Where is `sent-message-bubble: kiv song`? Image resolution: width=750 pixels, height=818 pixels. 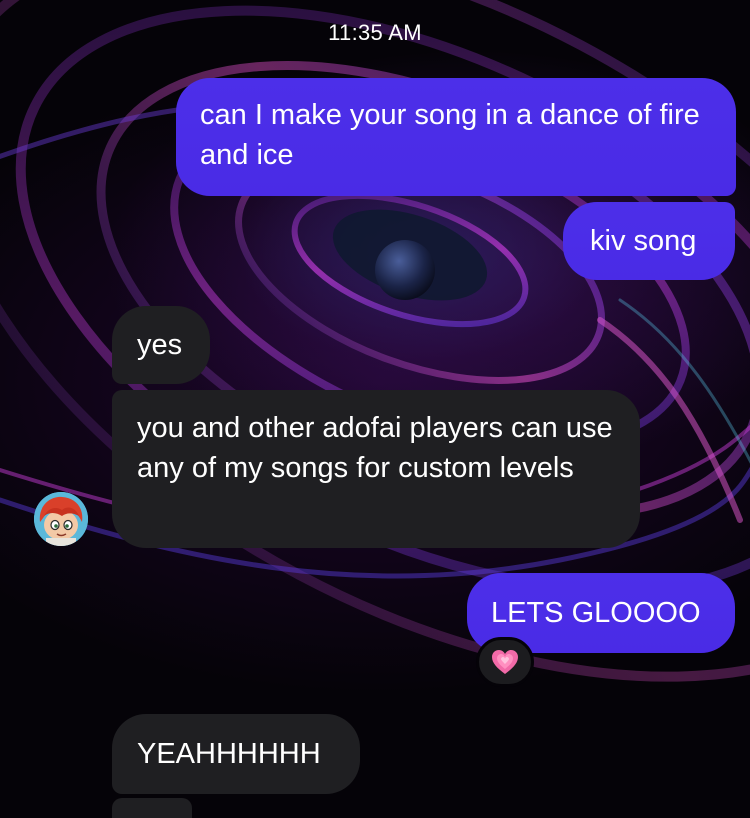
sent-message-bubble: kiv song is located at coordinates (649, 241).